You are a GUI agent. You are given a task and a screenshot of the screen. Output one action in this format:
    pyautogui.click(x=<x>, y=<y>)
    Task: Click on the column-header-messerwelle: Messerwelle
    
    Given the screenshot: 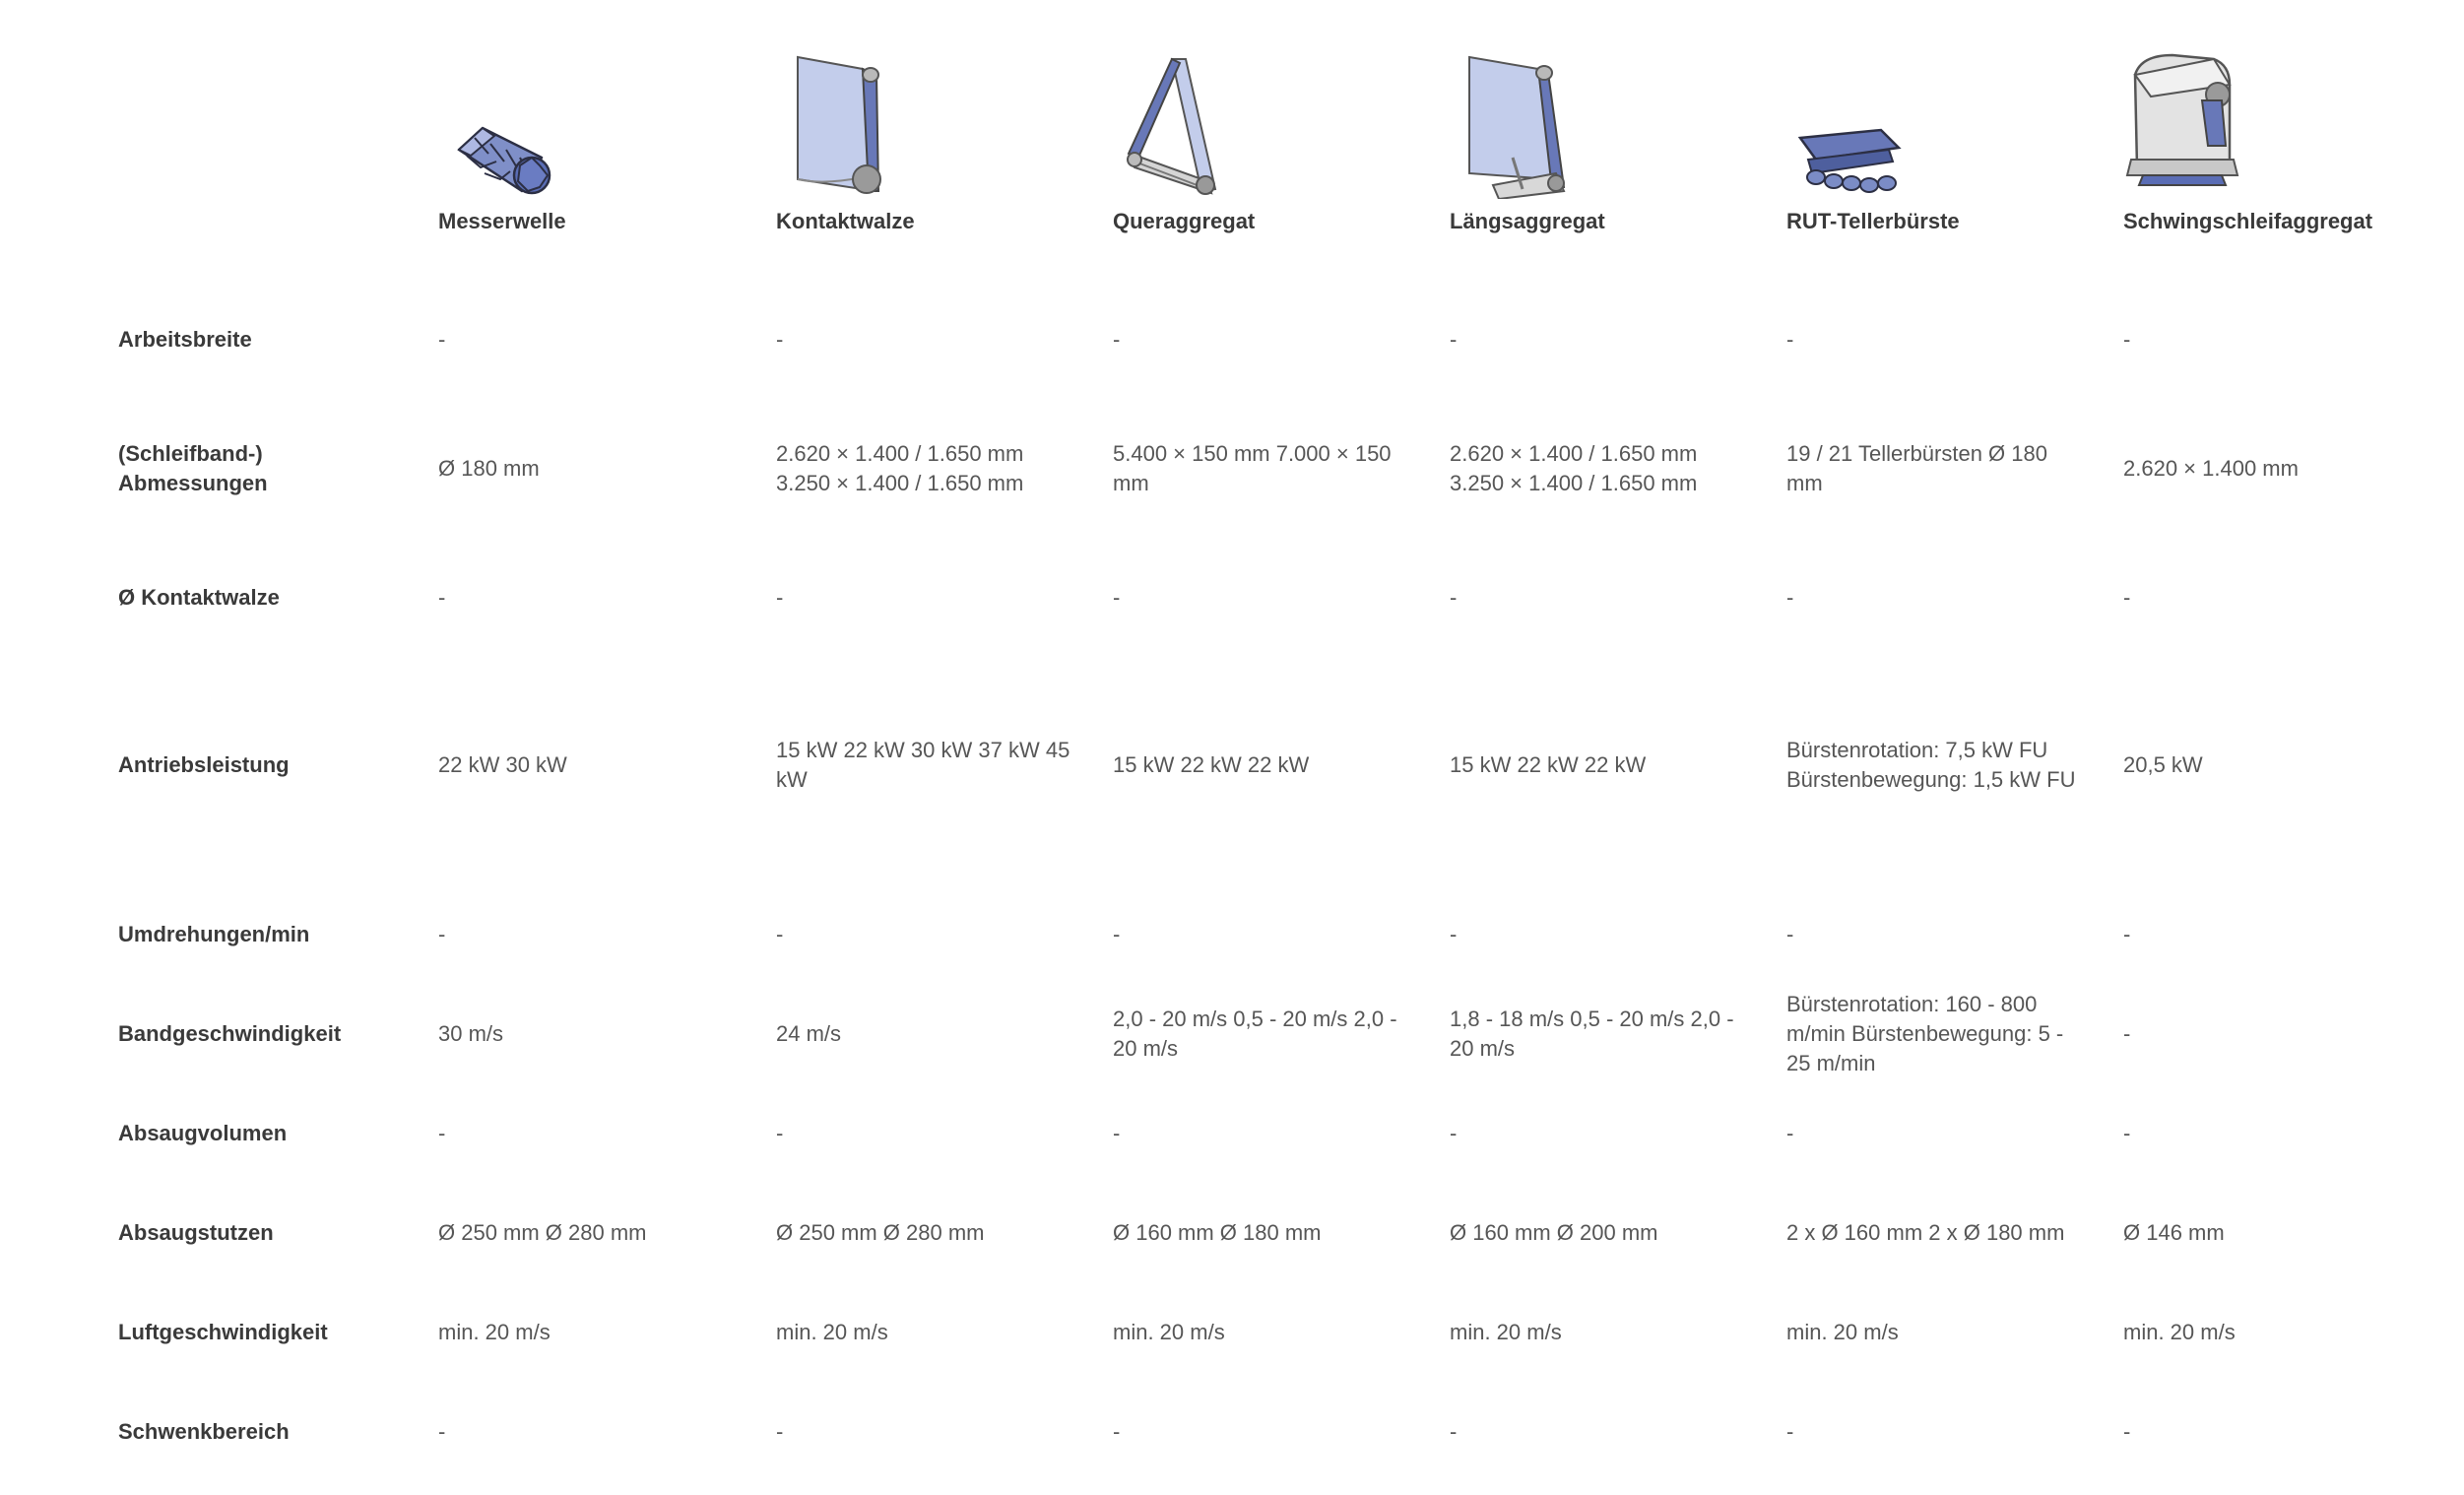 What is the action you would take?
    pyautogui.click(x=502, y=221)
    